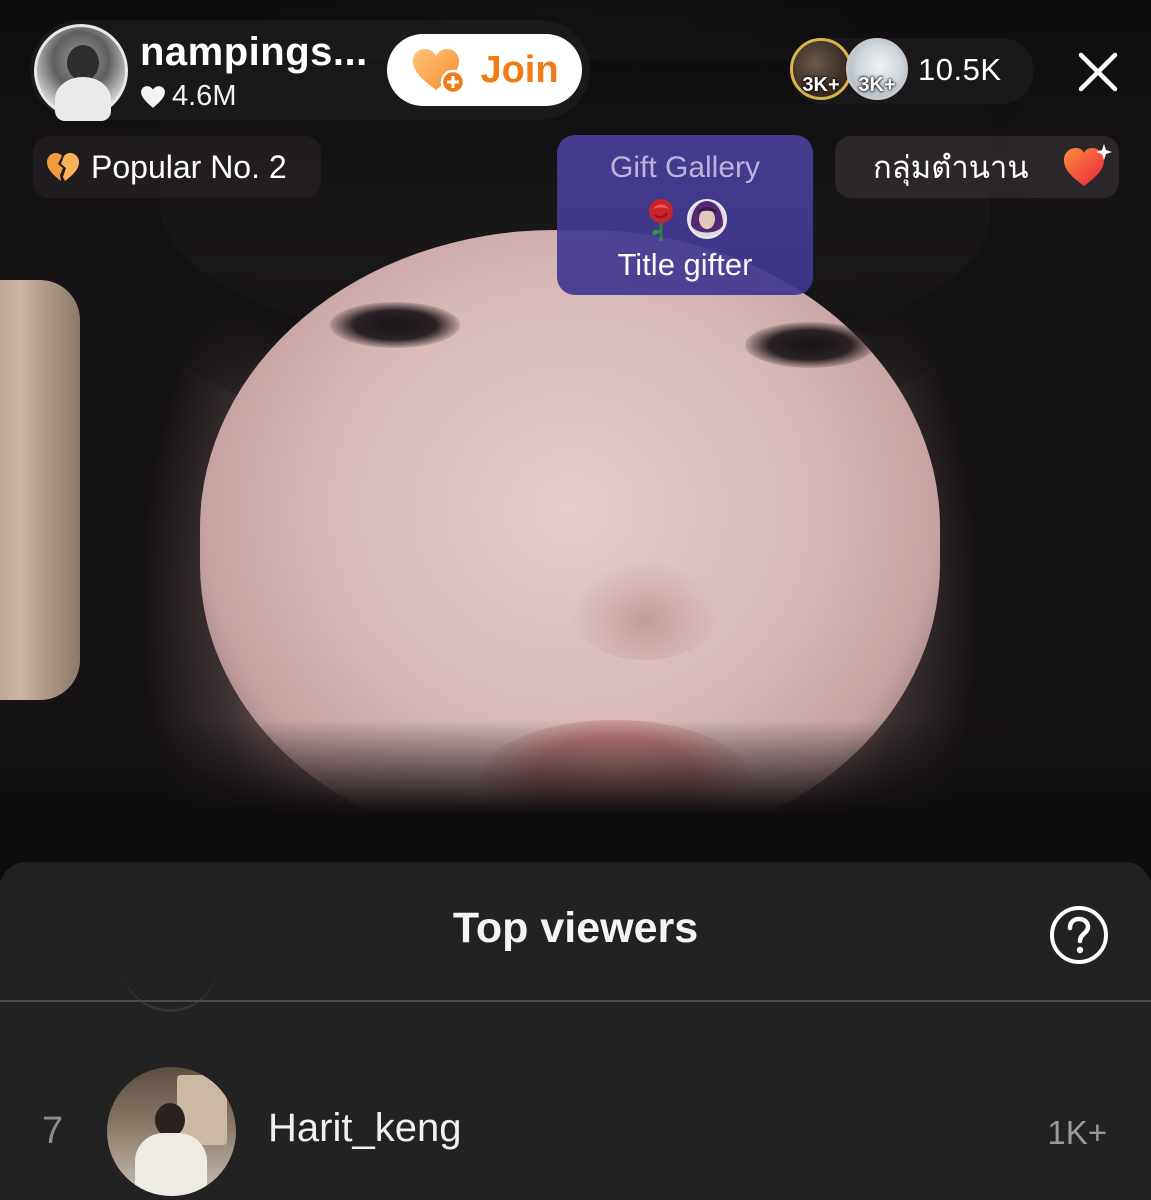 Image resolution: width=1151 pixels, height=1200 pixels. Describe the element at coordinates (685, 167) in the screenshot. I see `gift-gallery-title: Gift Gallery` at that location.